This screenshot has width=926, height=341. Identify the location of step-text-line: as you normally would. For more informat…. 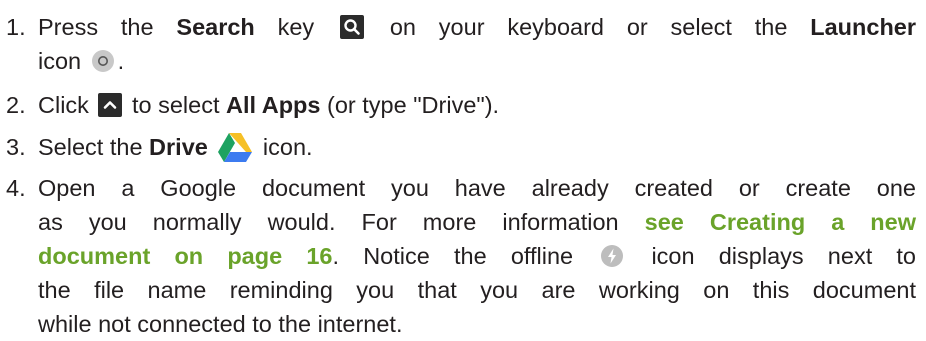
(477, 222).